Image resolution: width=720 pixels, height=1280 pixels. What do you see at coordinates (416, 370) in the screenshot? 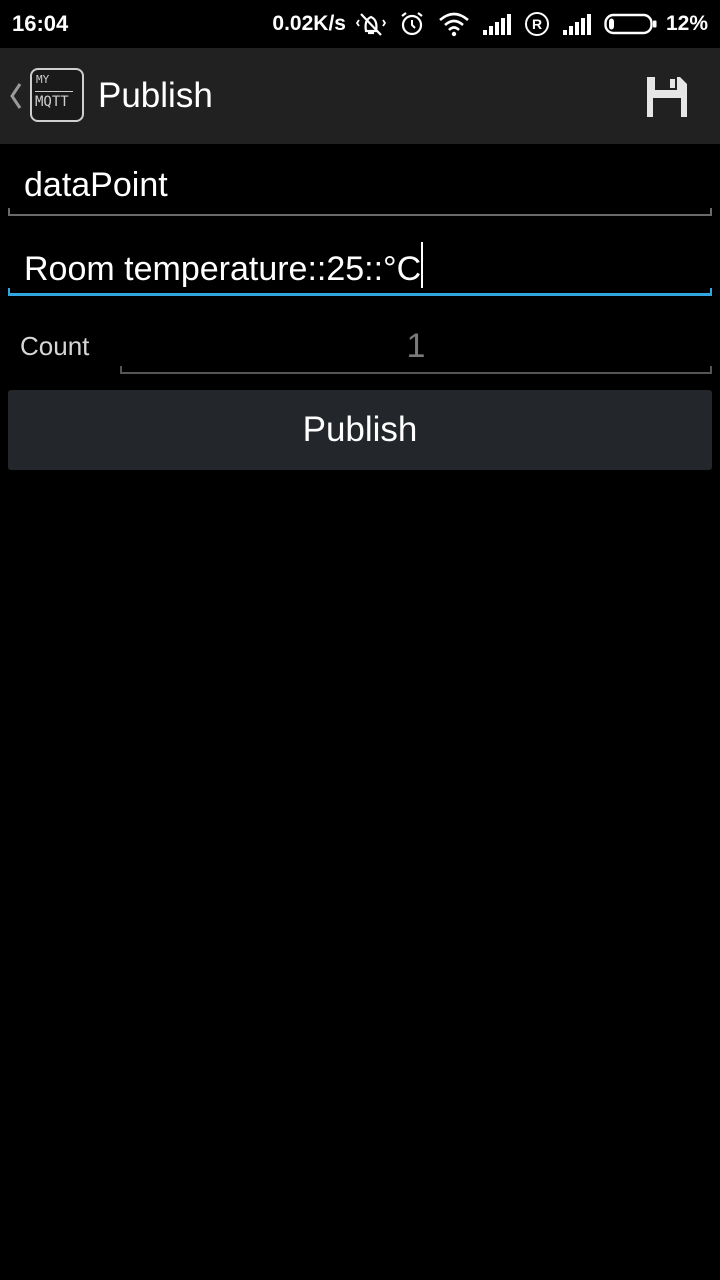
I see `count-input-underline` at bounding box center [416, 370].